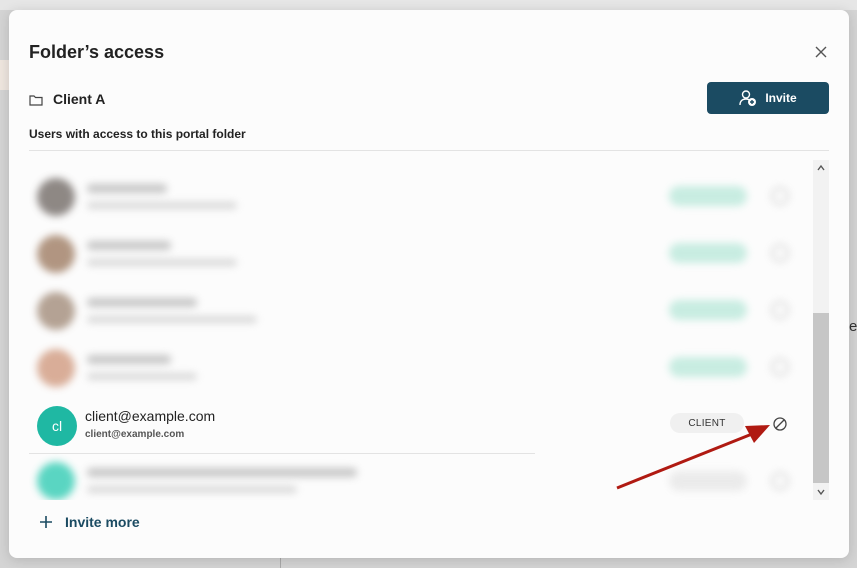 The image size is (857, 568). Describe the element at coordinates (79, 99) in the screenshot. I see `folder-name: Client A` at that location.